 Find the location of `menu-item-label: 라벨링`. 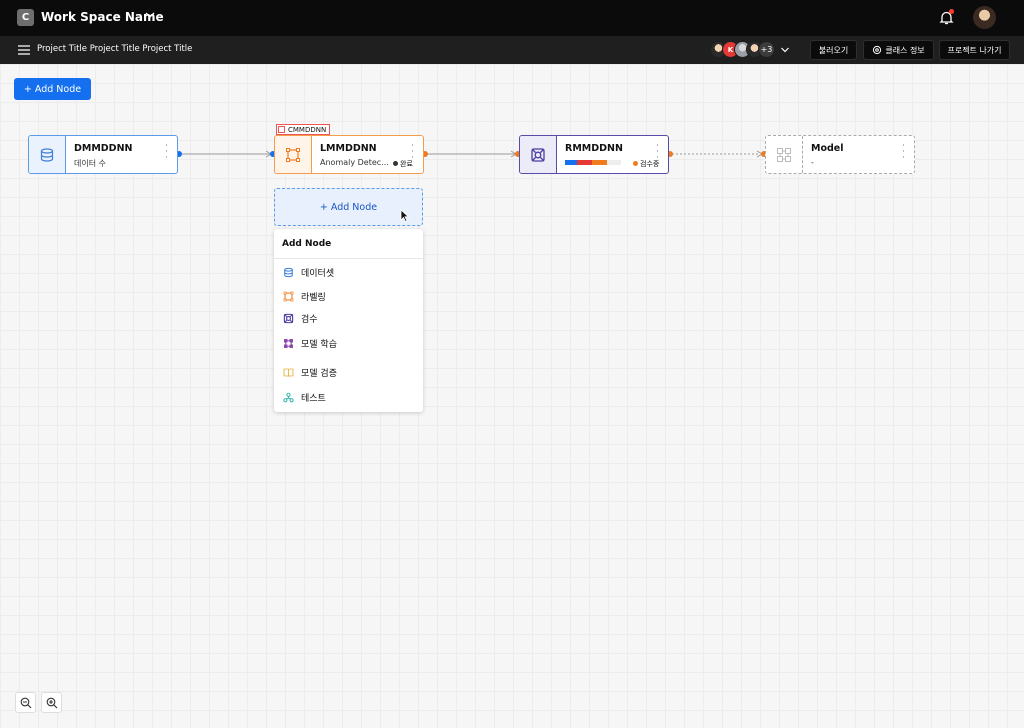

menu-item-label: 라벨링 is located at coordinates (313, 297).